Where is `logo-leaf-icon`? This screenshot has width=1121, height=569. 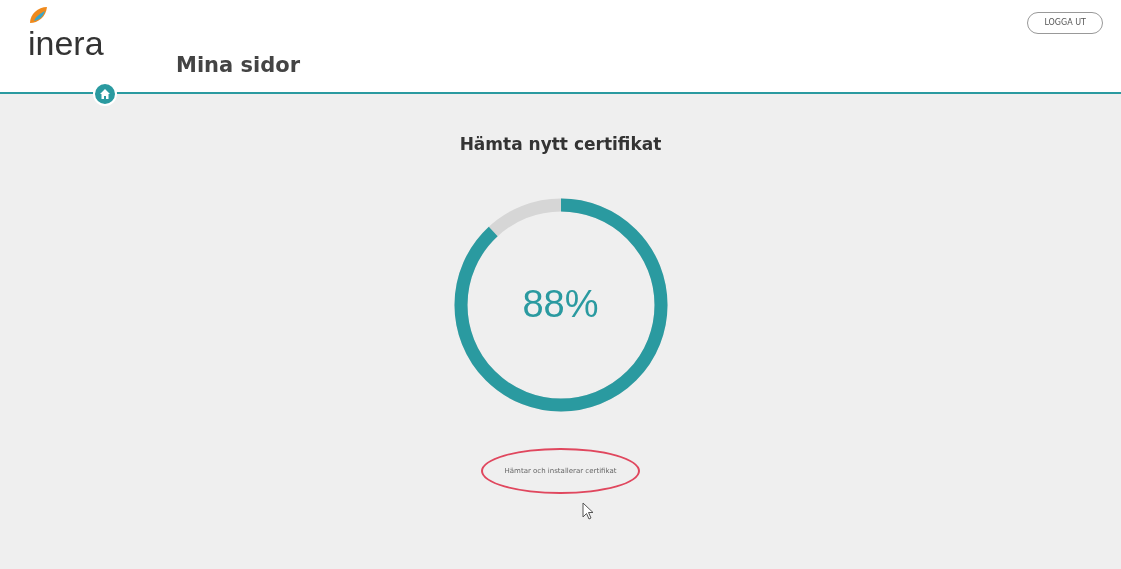
logo-leaf-icon is located at coordinates (38, 14).